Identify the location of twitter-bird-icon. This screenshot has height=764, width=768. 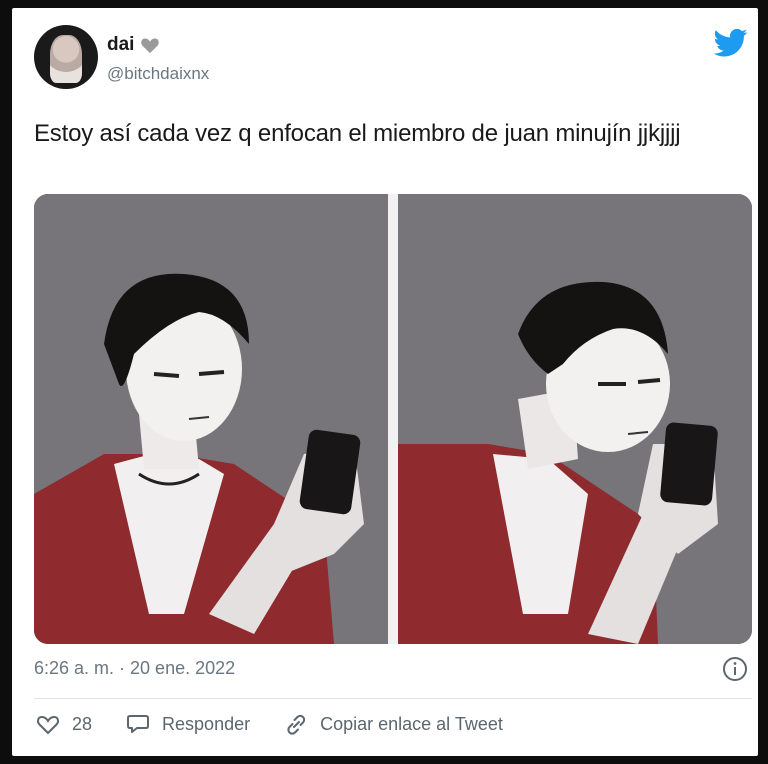
(731, 43).